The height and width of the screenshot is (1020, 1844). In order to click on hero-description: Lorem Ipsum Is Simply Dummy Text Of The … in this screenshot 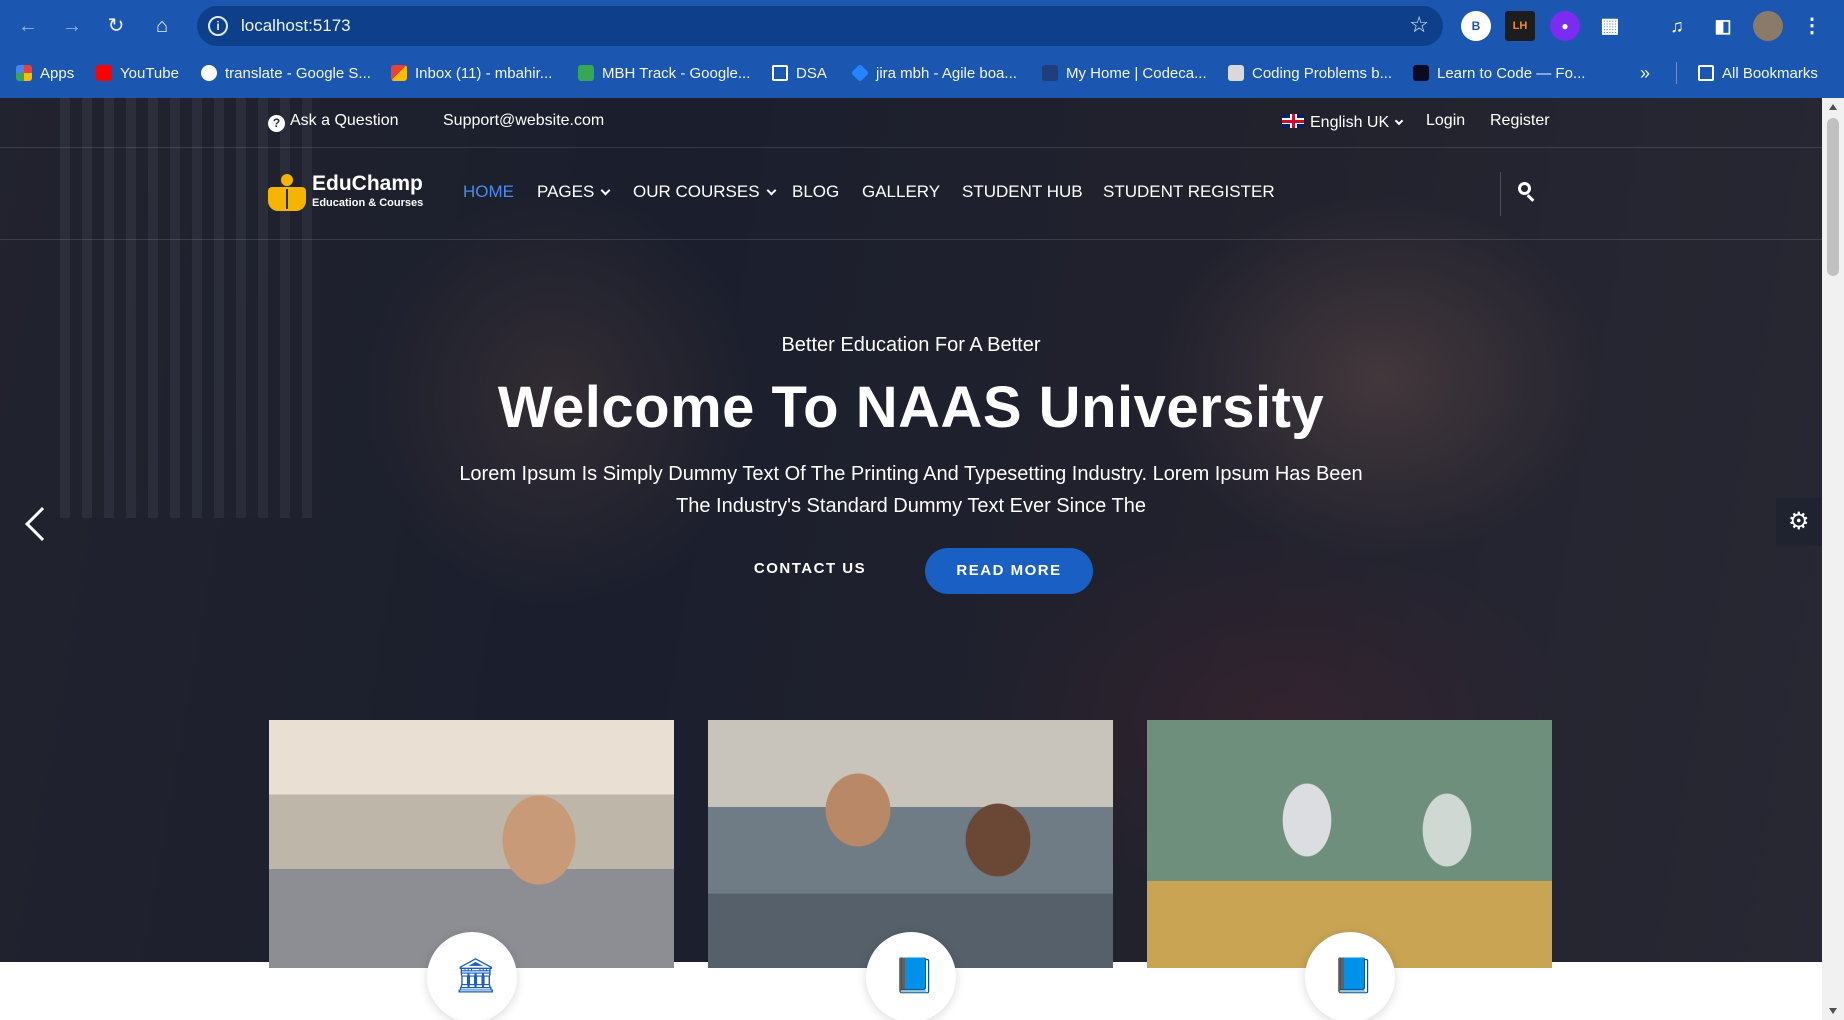, I will do `click(911, 490)`.